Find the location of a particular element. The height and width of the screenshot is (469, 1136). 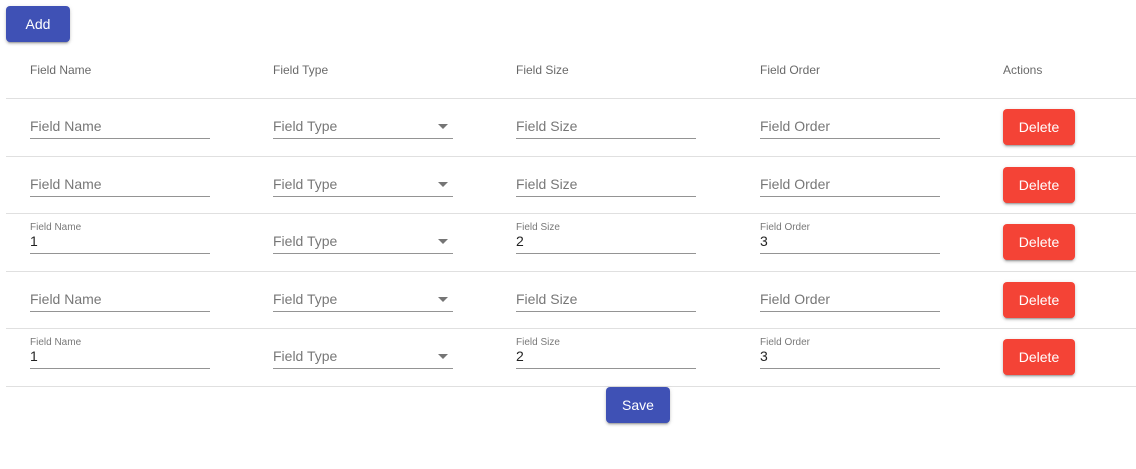

add-button: Add is located at coordinates (38, 24).